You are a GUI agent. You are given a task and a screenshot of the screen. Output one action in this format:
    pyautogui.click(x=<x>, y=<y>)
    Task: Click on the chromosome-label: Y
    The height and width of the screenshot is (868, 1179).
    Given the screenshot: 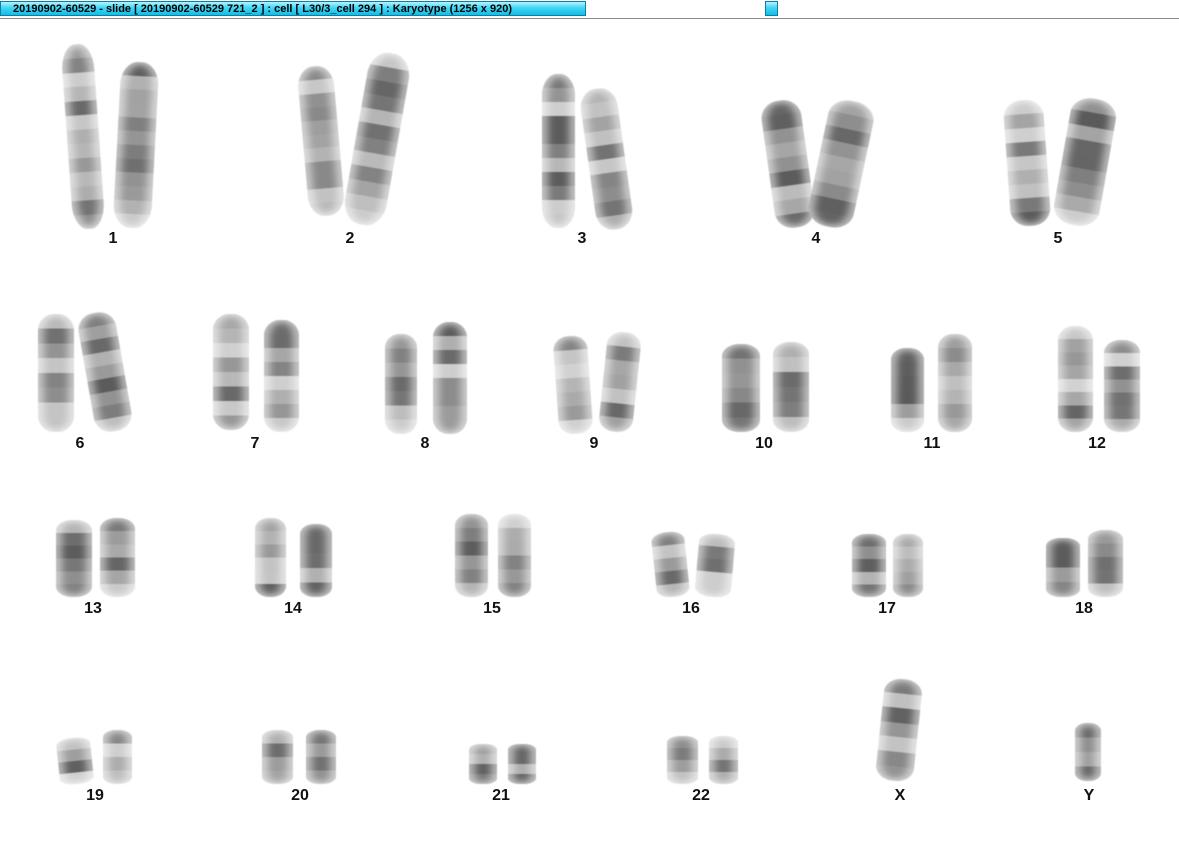 What is the action you would take?
    pyautogui.click(x=1089, y=795)
    